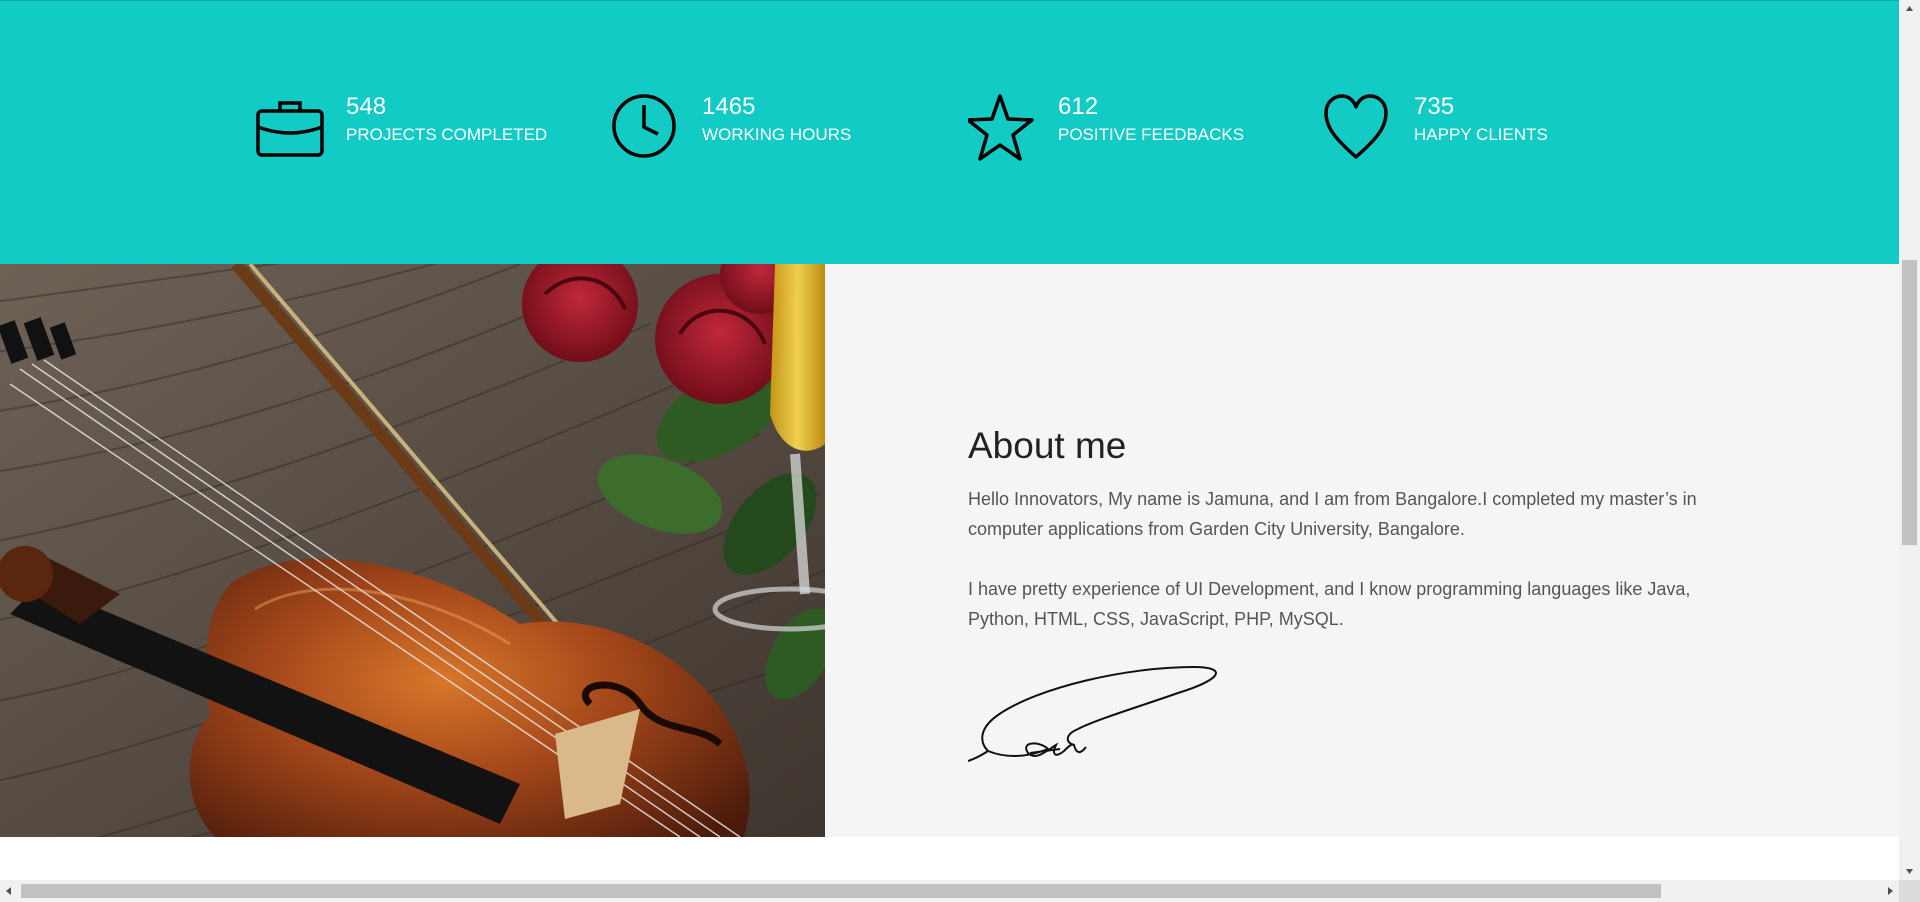  What do you see at coordinates (1047, 445) in the screenshot?
I see `about-title: About me` at bounding box center [1047, 445].